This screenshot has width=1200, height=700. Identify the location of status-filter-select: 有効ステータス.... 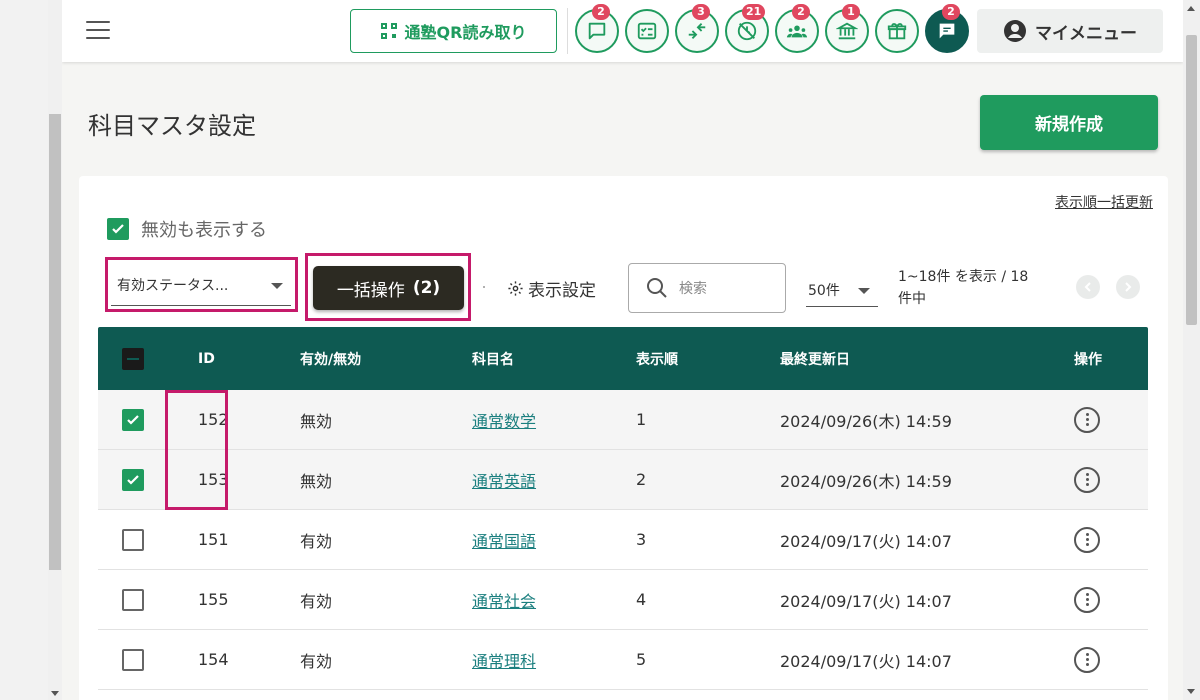
(201, 285).